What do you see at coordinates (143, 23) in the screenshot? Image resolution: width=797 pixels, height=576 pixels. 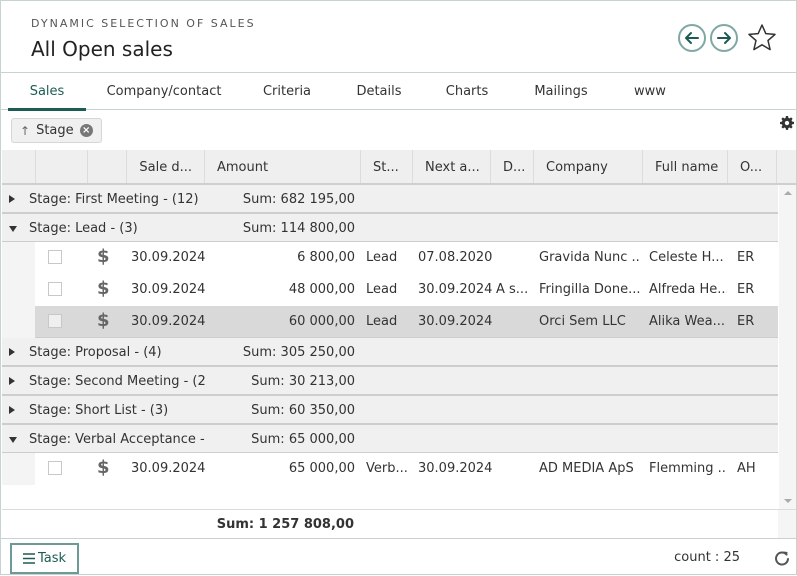 I see `page-subtitle: DYNAMIC SELECTION OF SALES` at bounding box center [143, 23].